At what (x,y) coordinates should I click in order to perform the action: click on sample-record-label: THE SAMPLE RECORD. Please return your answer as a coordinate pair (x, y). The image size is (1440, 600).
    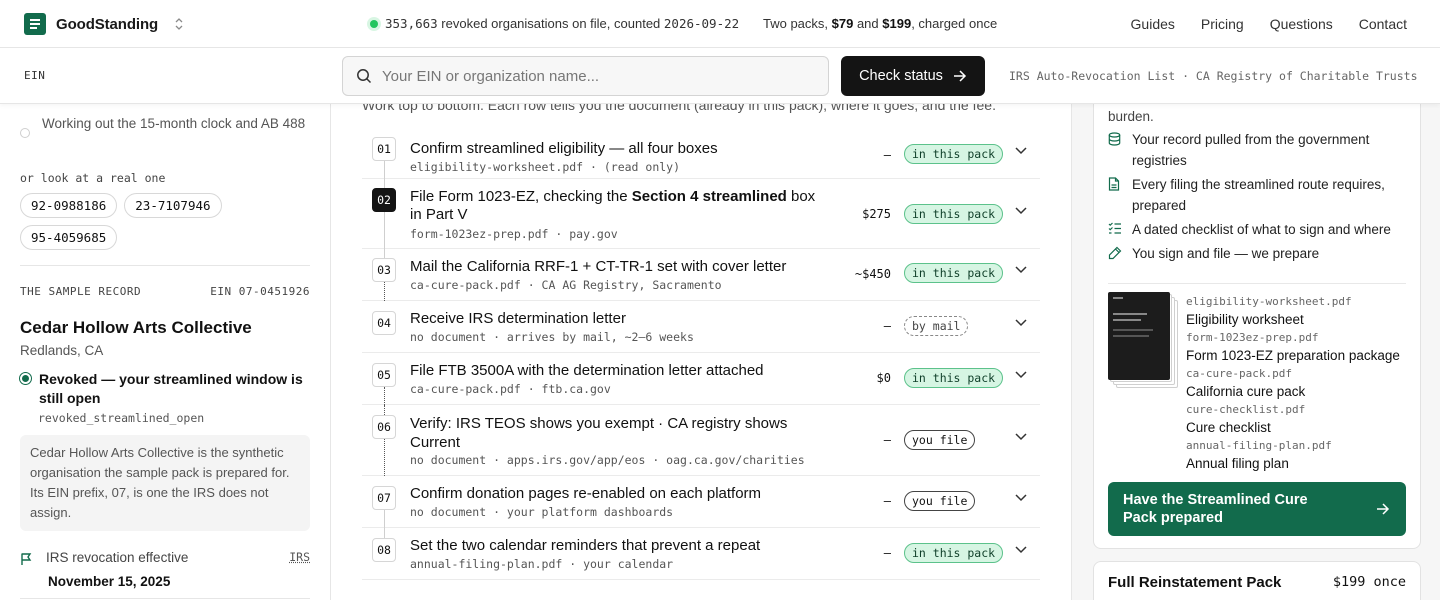
    Looking at the image, I should click on (81, 291).